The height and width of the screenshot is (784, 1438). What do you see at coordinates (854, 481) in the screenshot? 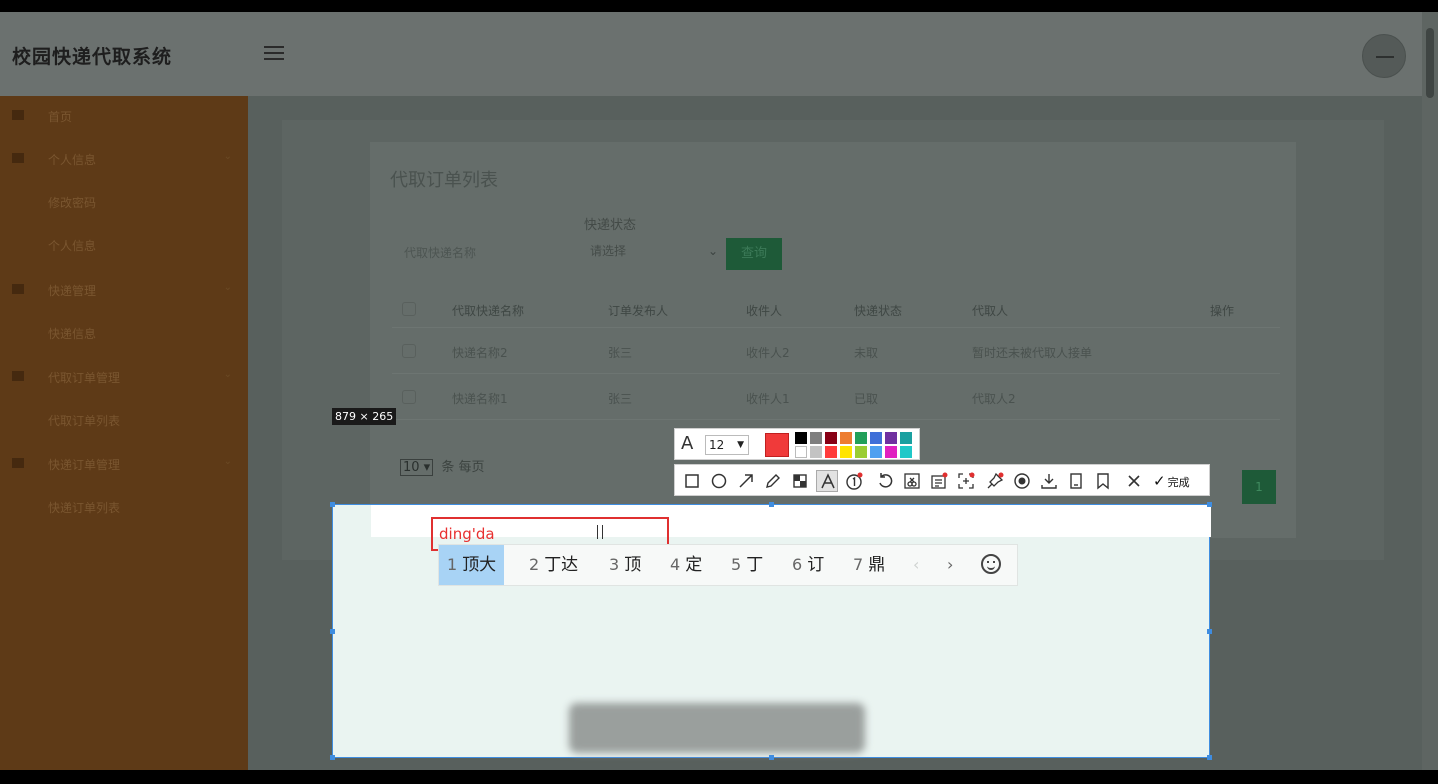
I see `number-marker-icon` at bounding box center [854, 481].